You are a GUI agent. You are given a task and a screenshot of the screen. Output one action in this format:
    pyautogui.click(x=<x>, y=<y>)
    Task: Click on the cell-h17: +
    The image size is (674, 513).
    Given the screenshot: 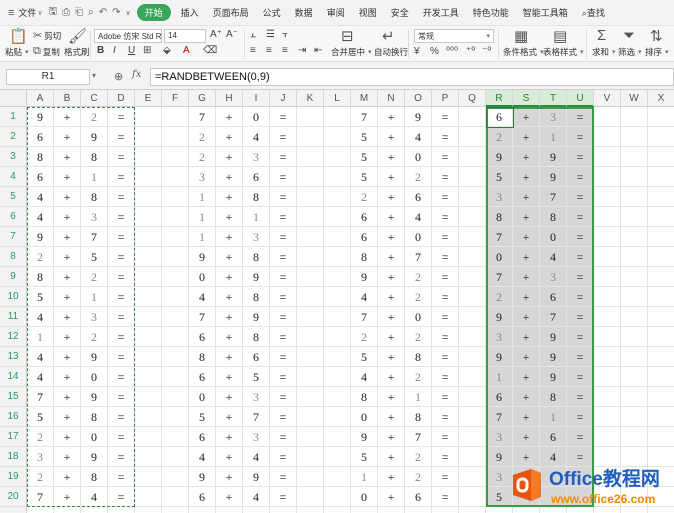 What is the action you would take?
    pyautogui.click(x=229, y=437)
    